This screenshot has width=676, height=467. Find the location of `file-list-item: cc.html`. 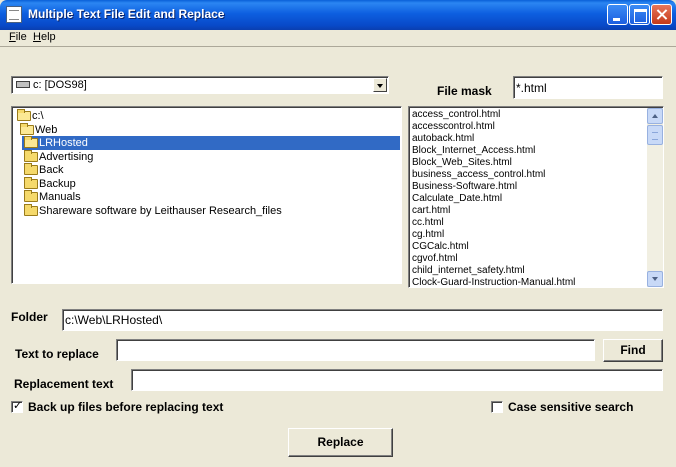

file-list-item: cc.html is located at coordinates (428, 223).